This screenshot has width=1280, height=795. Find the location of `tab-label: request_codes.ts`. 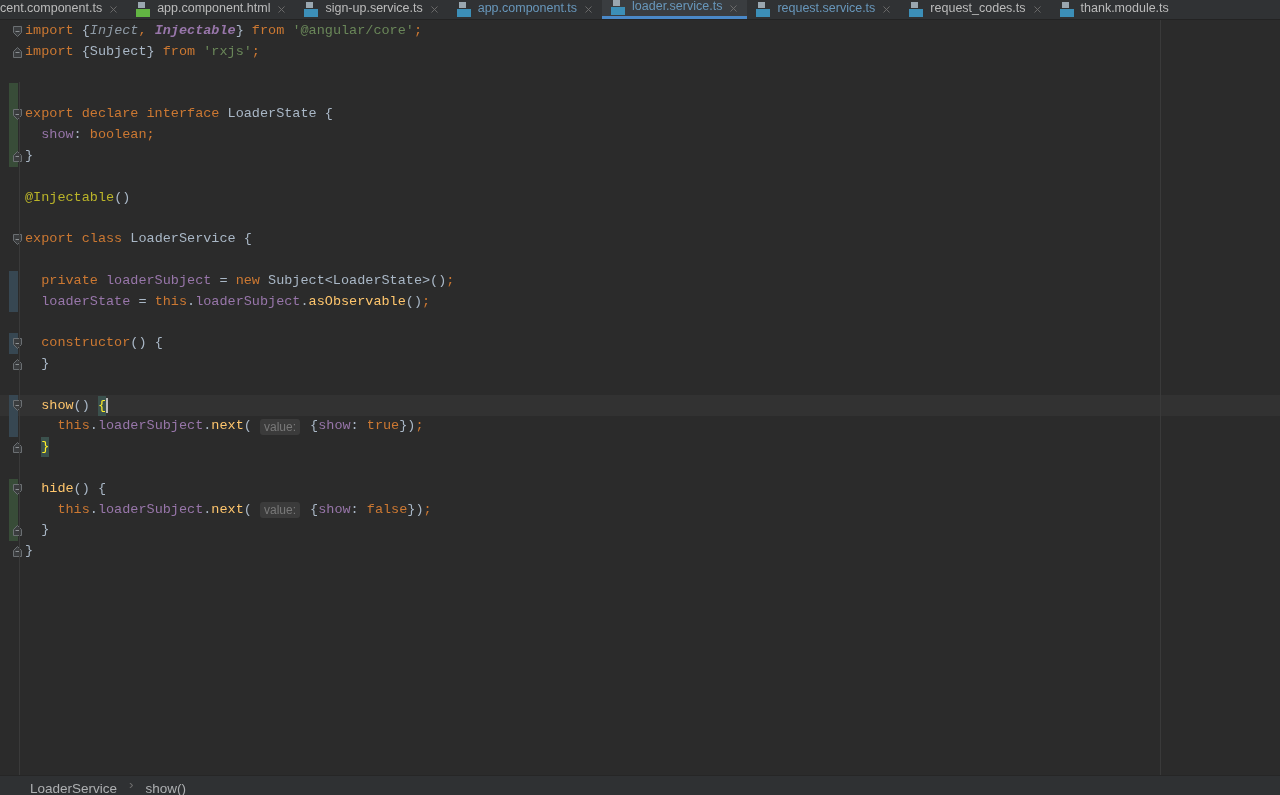

tab-label: request_codes.ts is located at coordinates (978, 8).